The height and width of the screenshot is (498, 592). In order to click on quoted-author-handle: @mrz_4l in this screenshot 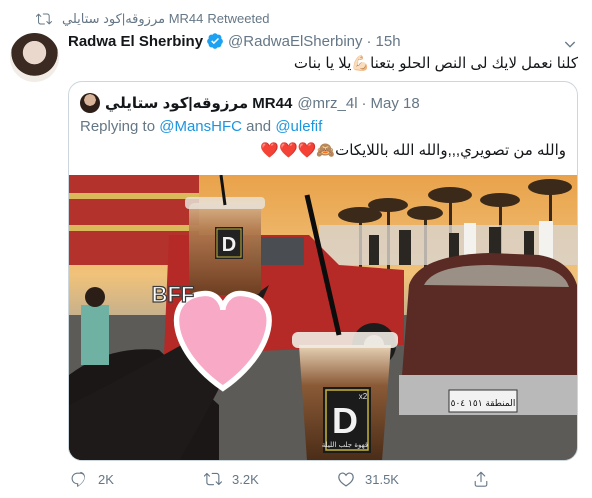, I will do `click(327, 103)`.